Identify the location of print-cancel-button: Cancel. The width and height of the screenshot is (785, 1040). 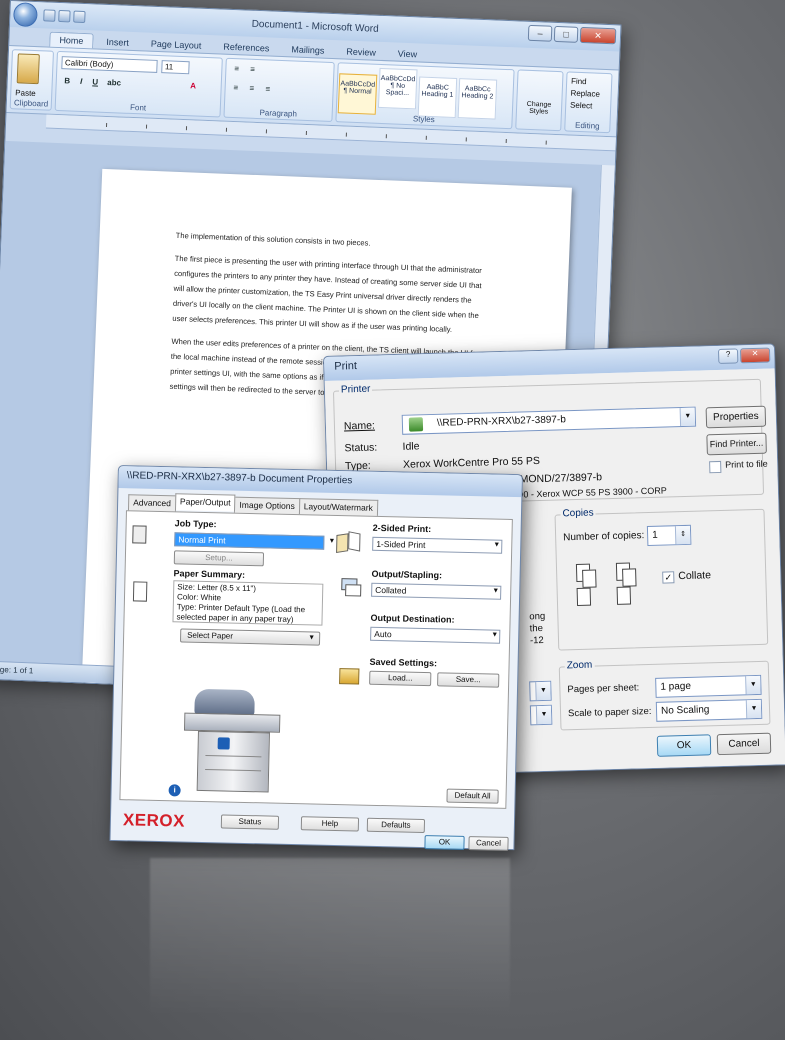
(744, 744).